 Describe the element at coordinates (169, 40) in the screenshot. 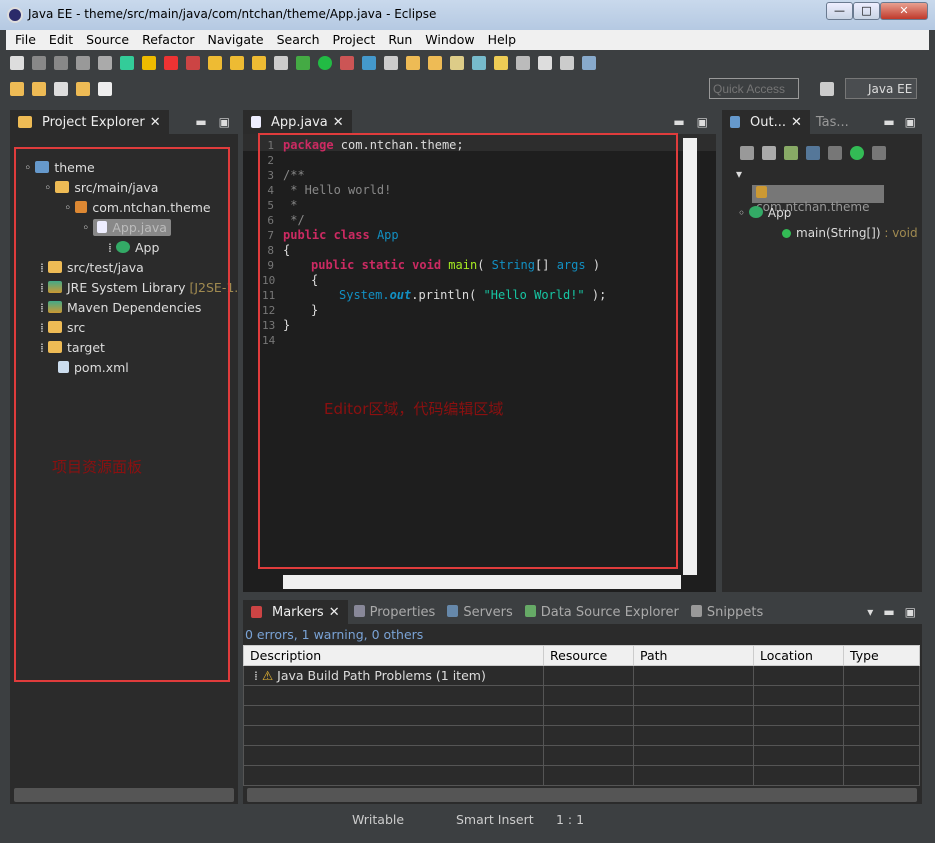

I see `menu-refactor: Refactor` at that location.